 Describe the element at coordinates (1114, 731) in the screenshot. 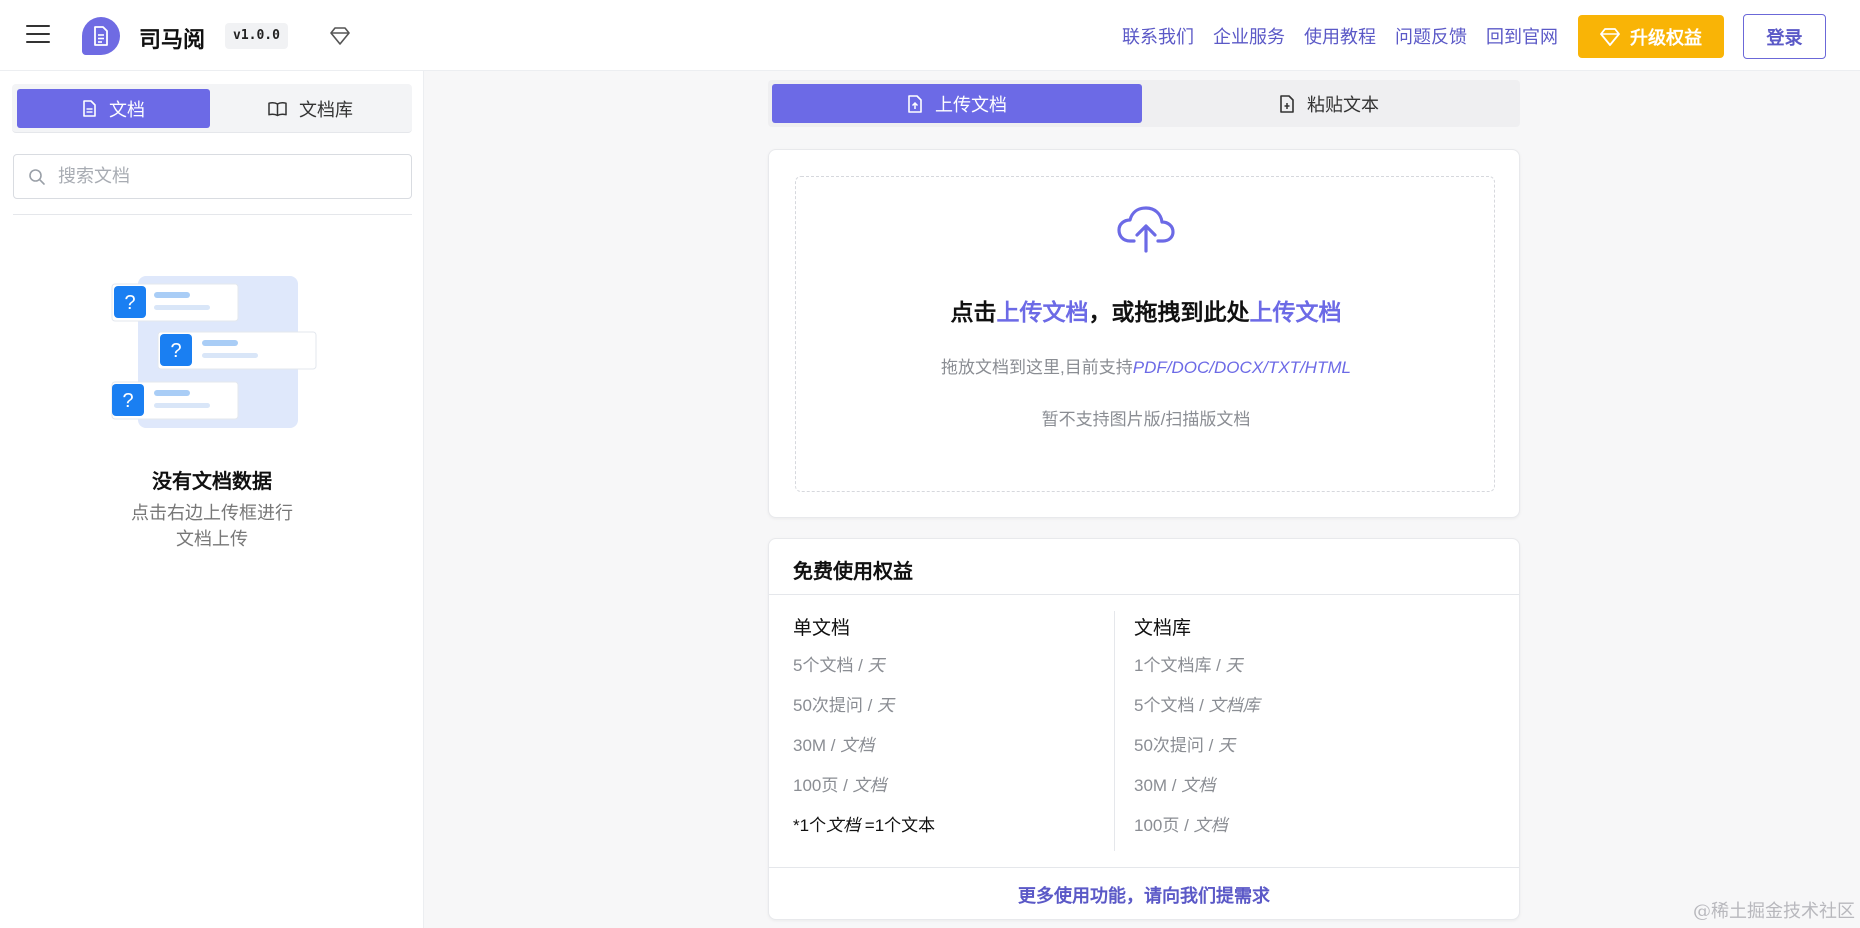

I see `column-divider` at that location.